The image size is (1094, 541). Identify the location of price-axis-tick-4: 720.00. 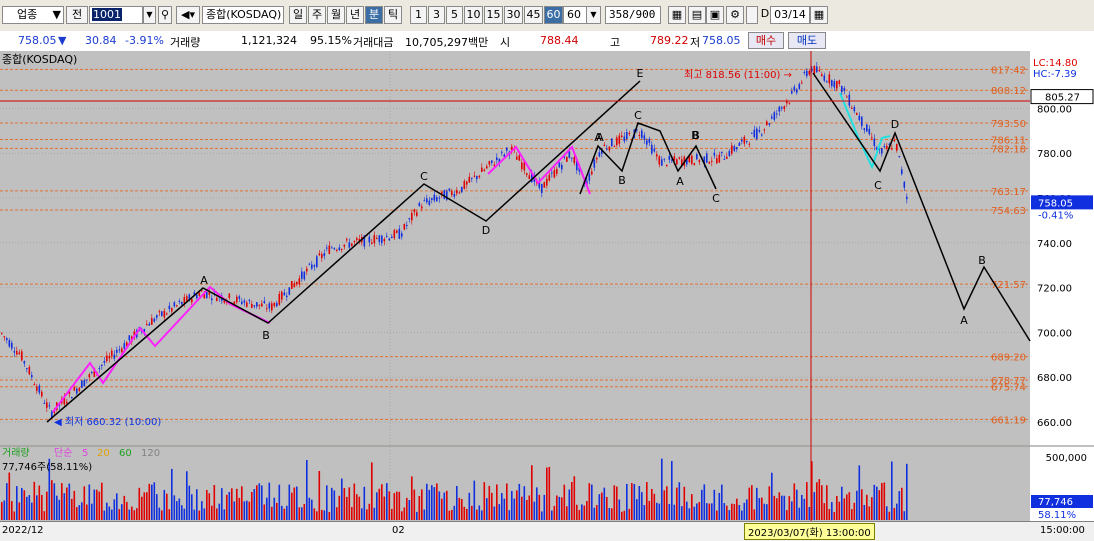
(1054, 289).